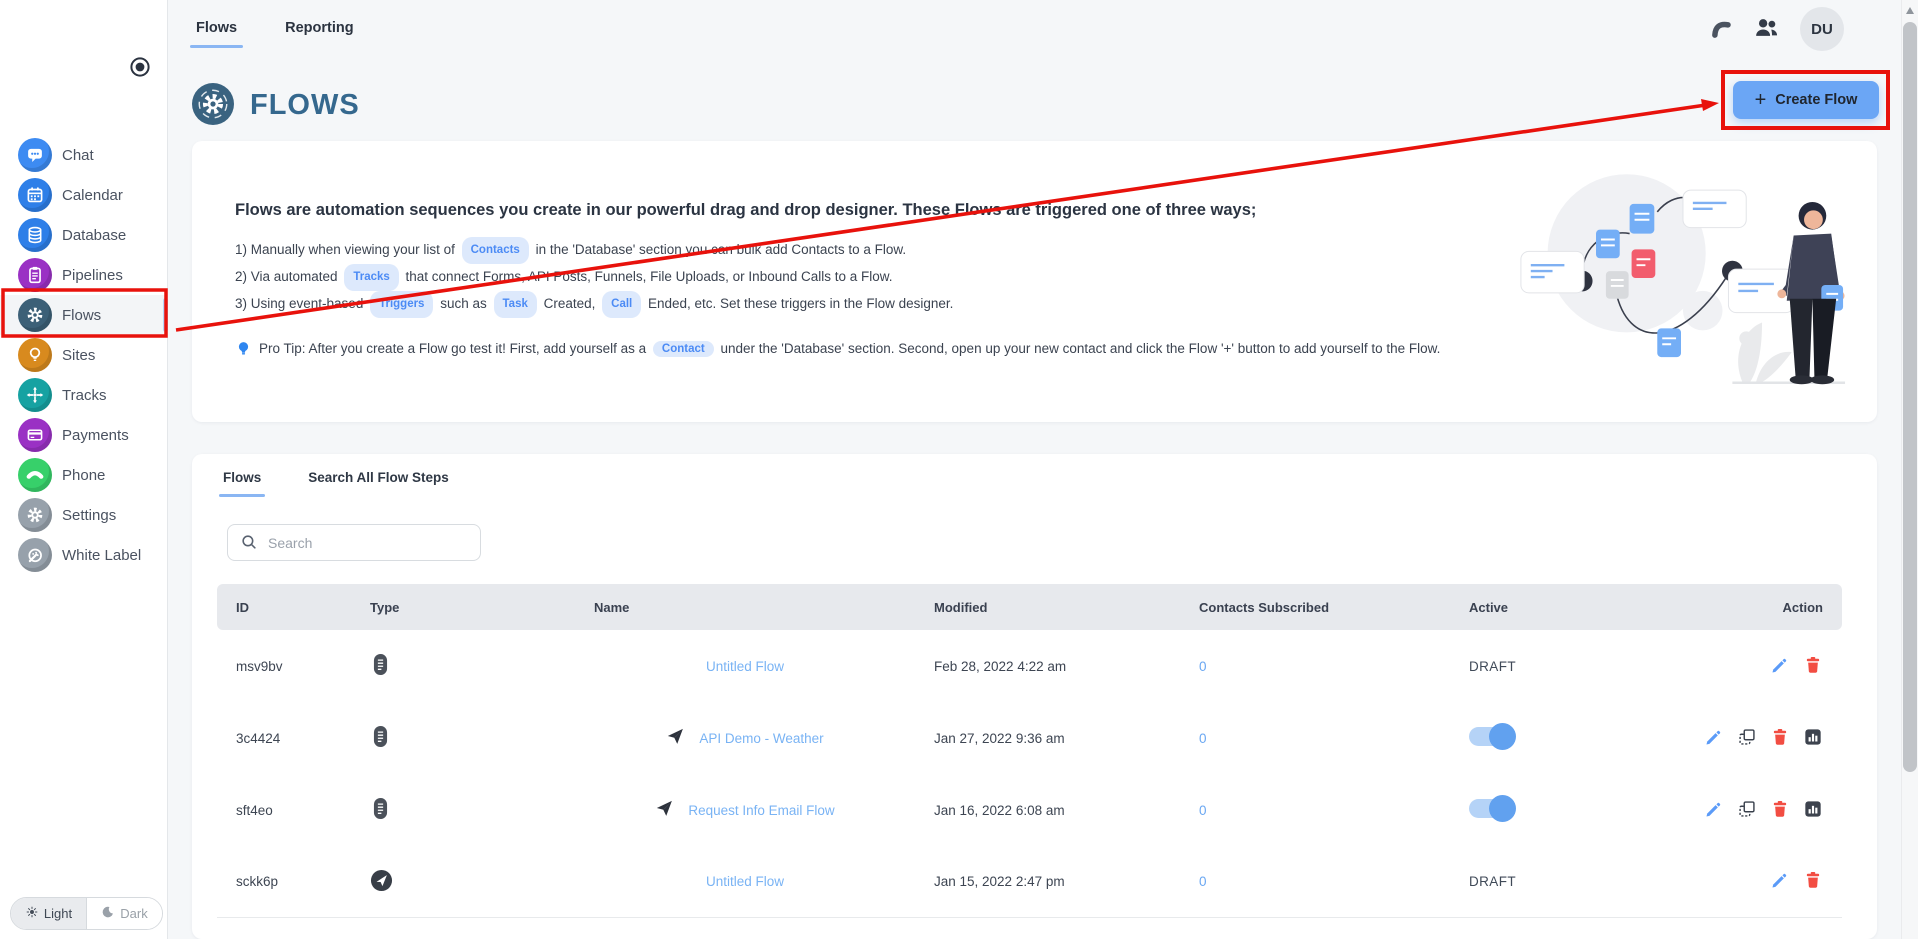 This screenshot has height=939, width=1918. I want to click on flow-id: sckk6p, so click(257, 881).